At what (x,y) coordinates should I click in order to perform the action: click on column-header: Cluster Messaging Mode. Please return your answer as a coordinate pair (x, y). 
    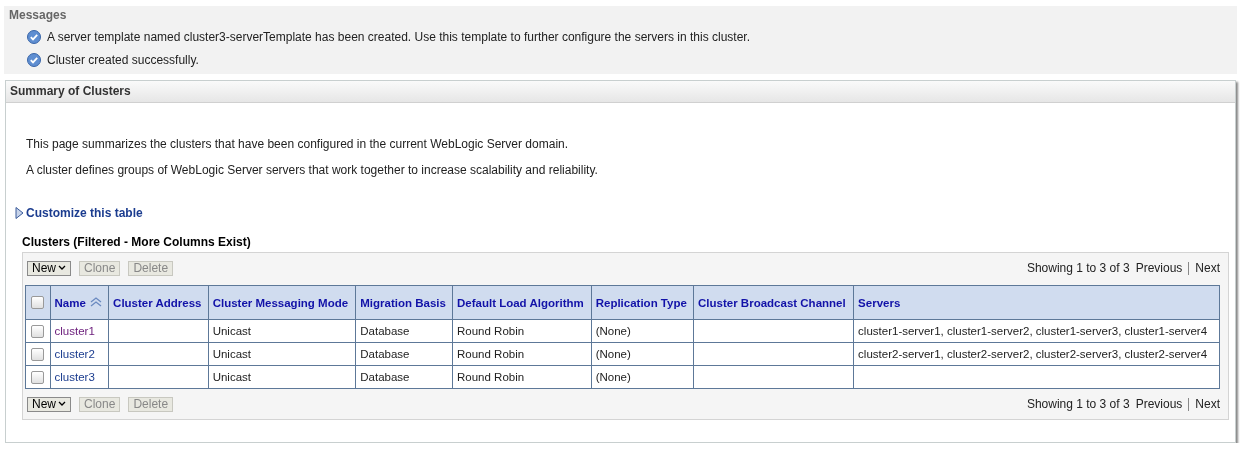
    Looking at the image, I should click on (282, 302).